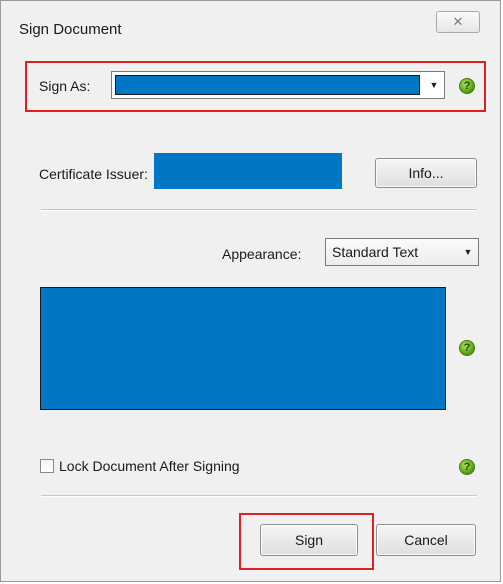 Image resolution: width=503 pixels, height=584 pixels. I want to click on certificate-issuer-value-redacted, so click(248, 171).